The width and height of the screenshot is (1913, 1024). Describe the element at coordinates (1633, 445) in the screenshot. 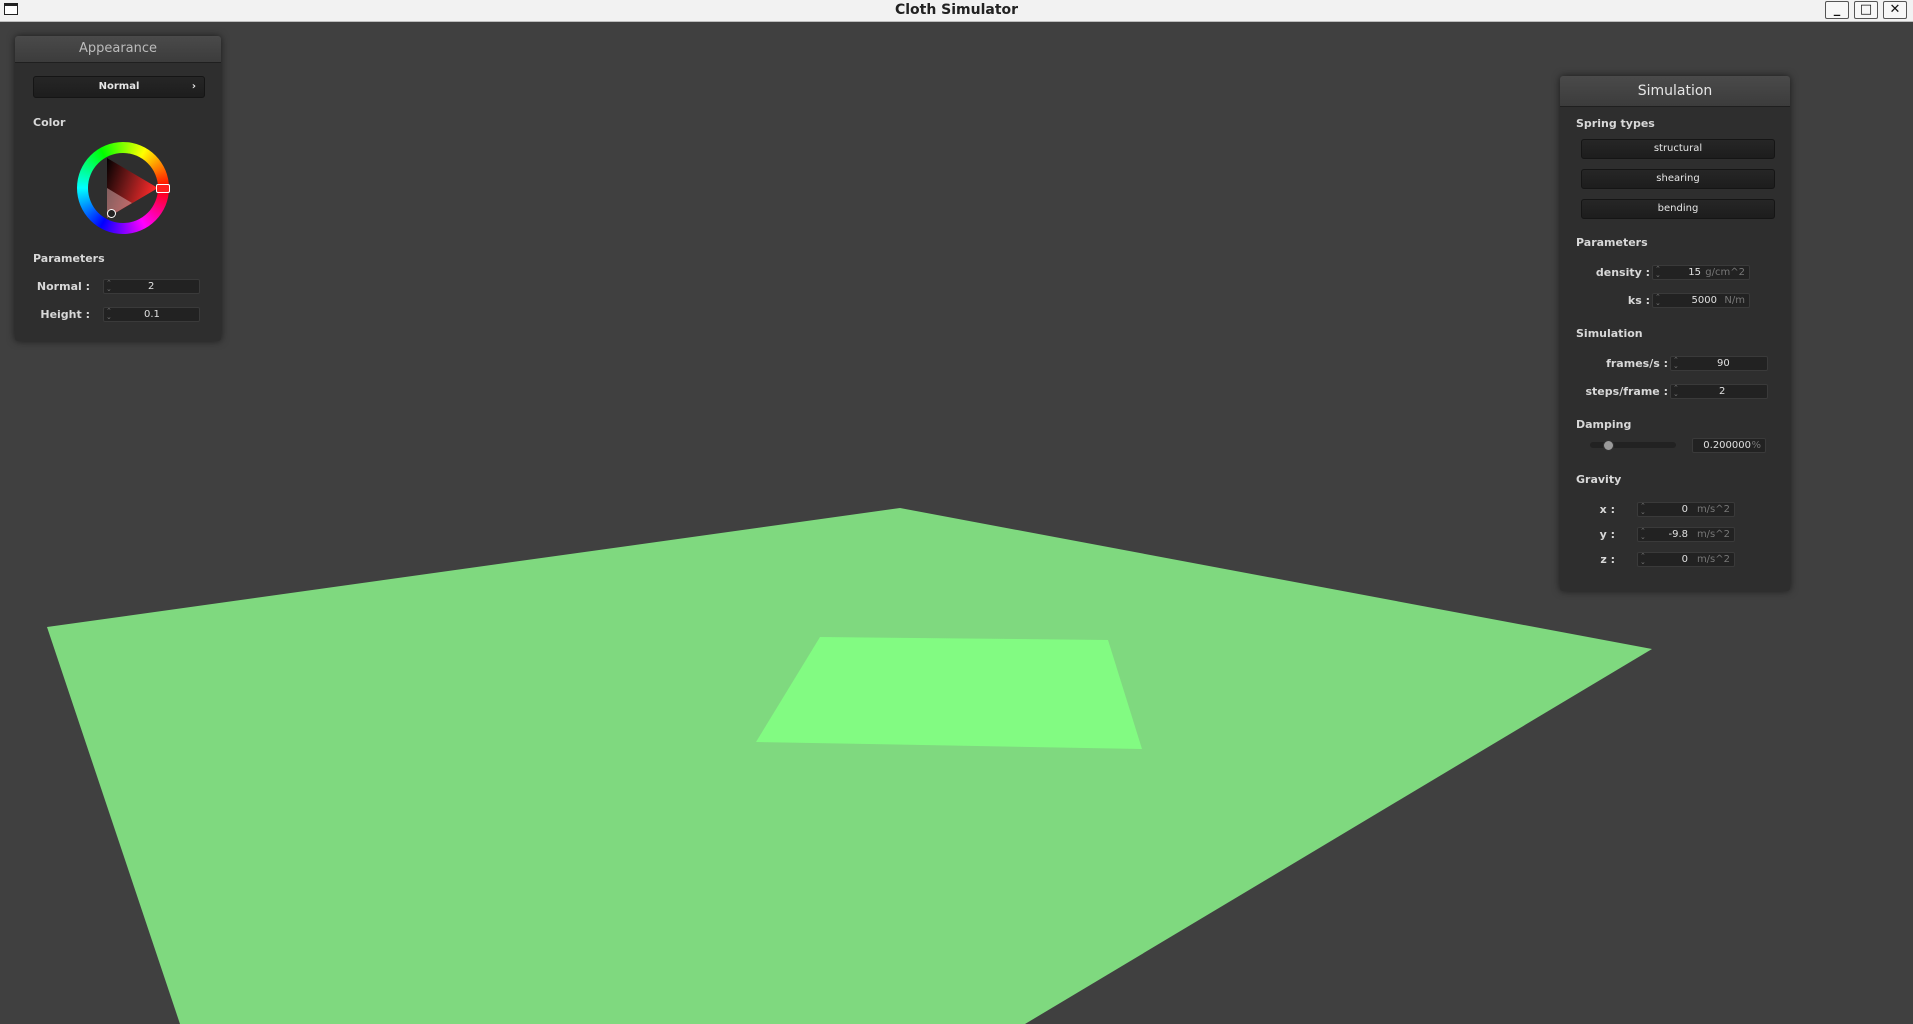

I see `damping-slider` at that location.